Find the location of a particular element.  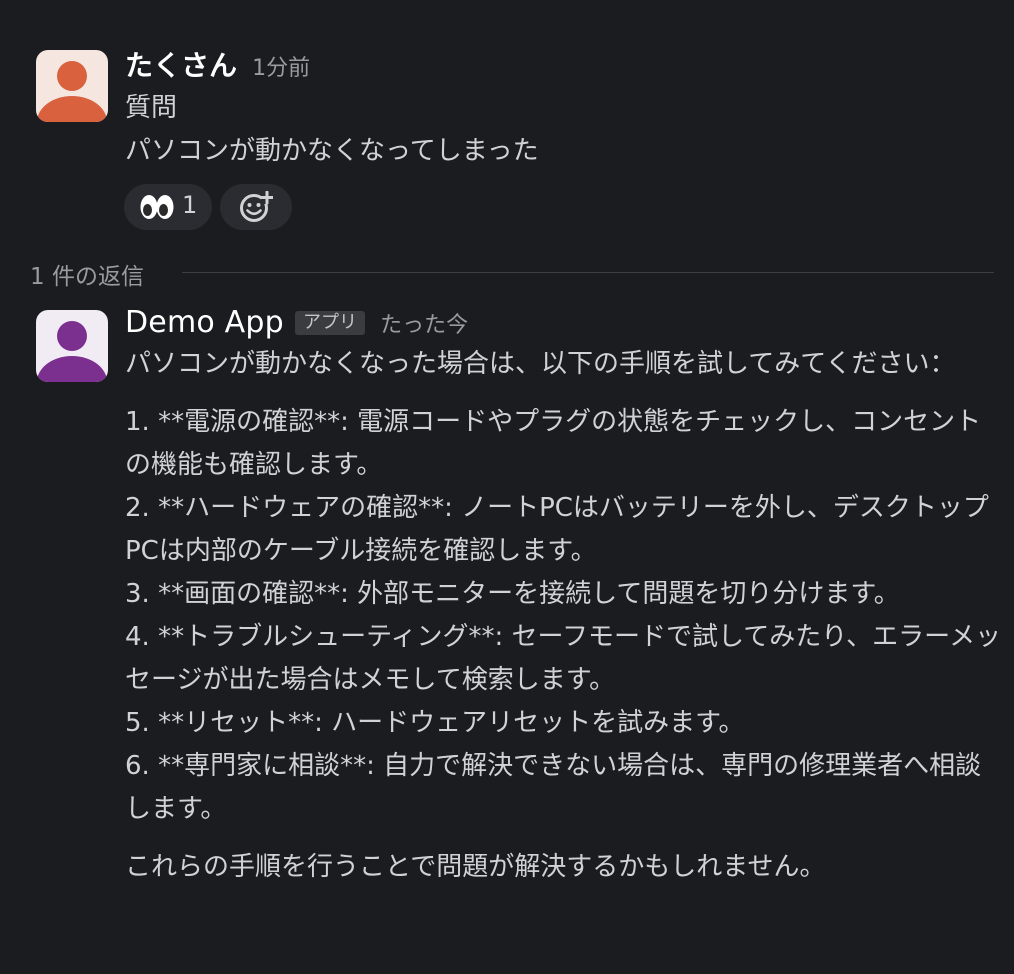

reply-count-label: 1 件の返信 is located at coordinates (87, 277).